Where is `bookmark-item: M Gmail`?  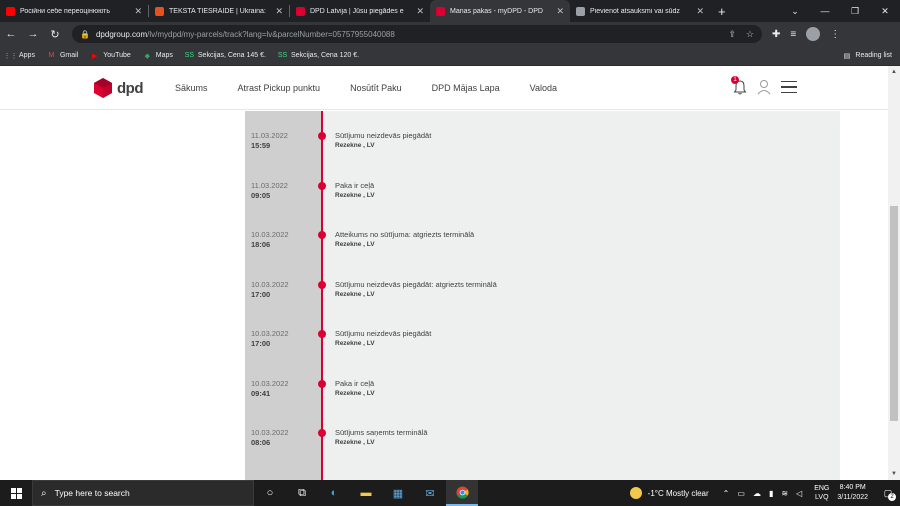 bookmark-item: M Gmail is located at coordinates (63, 55).